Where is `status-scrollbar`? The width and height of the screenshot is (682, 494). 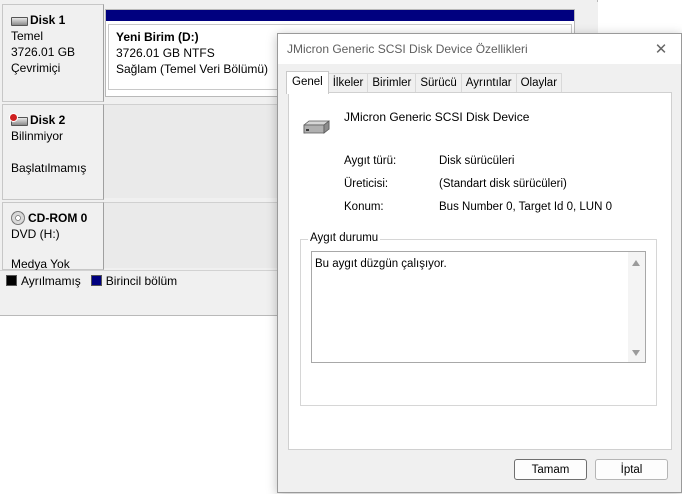
status-scrollbar is located at coordinates (636, 307).